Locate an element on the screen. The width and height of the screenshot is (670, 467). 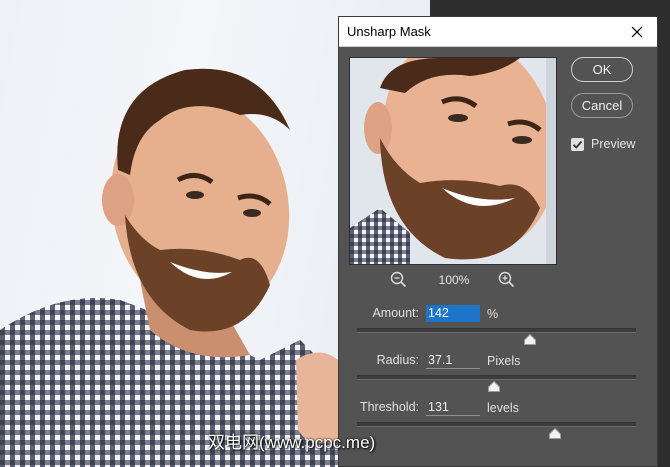
radius-slider-track is located at coordinates (496, 377).